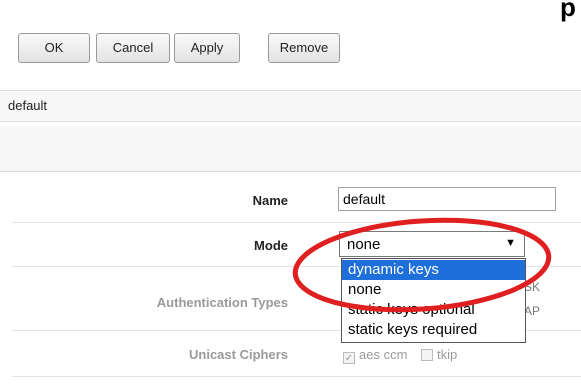 The width and height of the screenshot is (581, 389). I want to click on annotation-ellipse, so click(422, 265).